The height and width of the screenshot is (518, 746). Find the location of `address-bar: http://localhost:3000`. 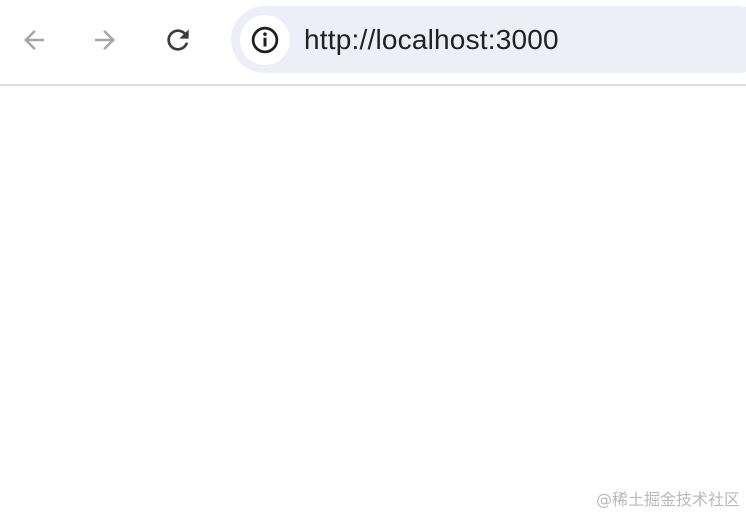

address-bar: http://localhost:3000 is located at coordinates (488, 39).